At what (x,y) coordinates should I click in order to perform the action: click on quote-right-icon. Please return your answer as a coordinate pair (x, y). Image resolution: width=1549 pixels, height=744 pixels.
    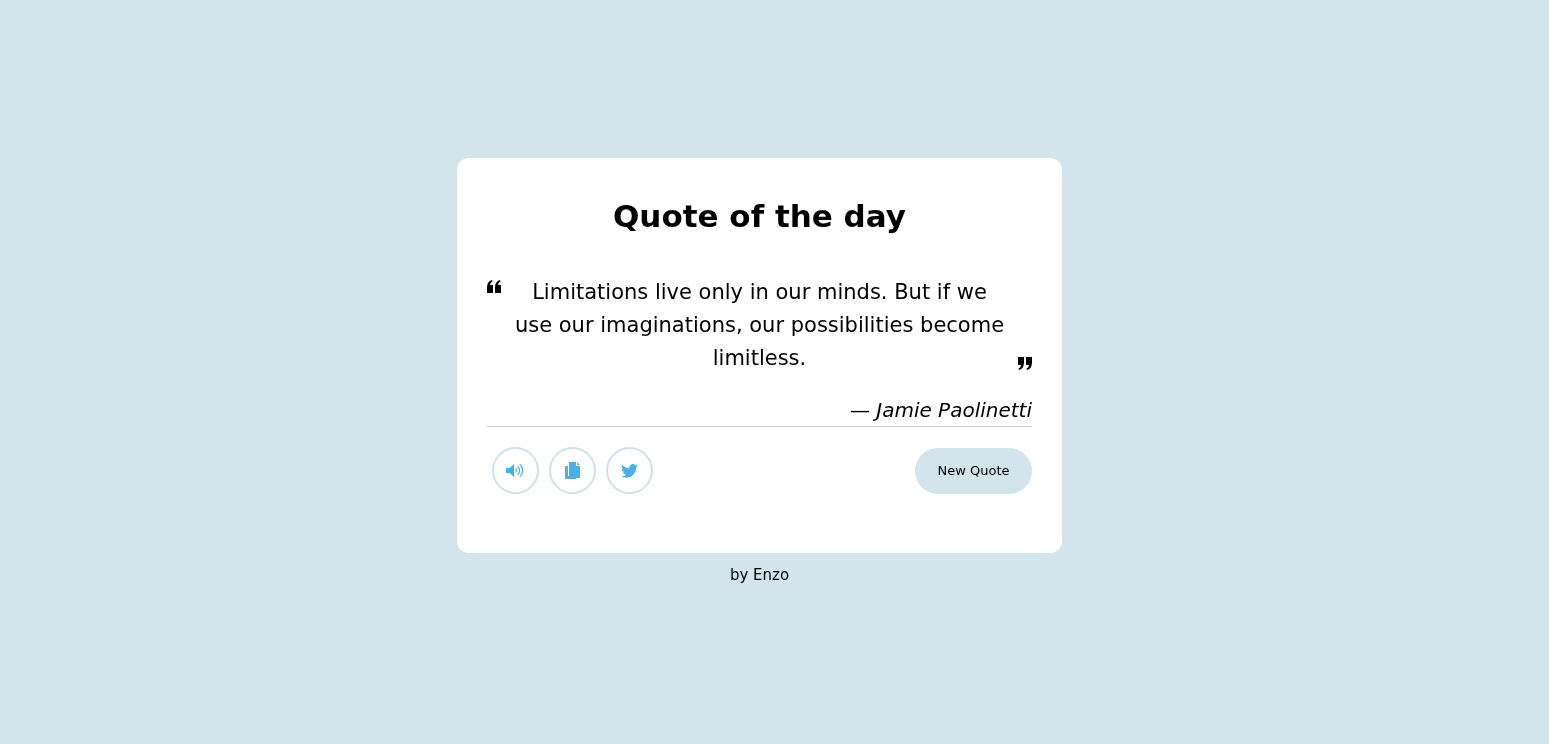
    Looking at the image, I should click on (1025, 363).